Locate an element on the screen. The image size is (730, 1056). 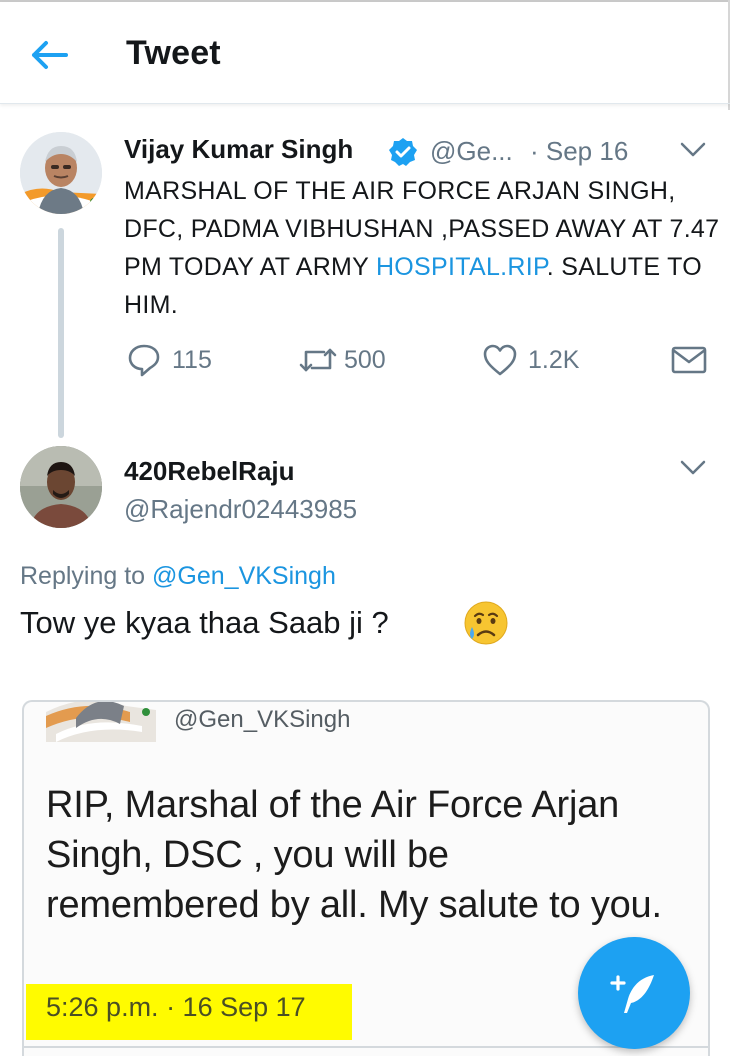
reply-text: Tow ye kyaa thaa Saab ji ? is located at coordinates (204, 622).